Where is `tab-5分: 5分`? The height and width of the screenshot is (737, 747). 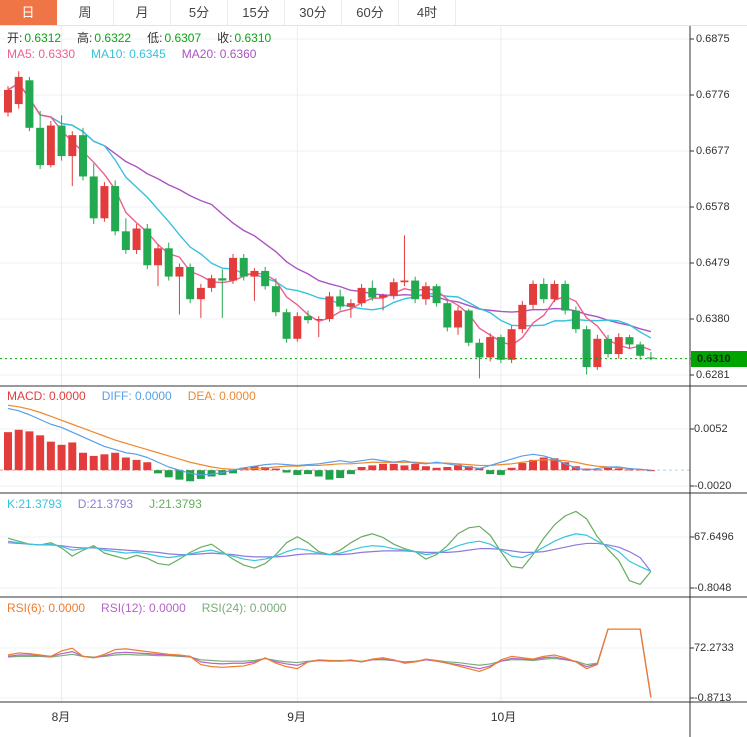 tab-5分: 5分 is located at coordinates (199, 12).